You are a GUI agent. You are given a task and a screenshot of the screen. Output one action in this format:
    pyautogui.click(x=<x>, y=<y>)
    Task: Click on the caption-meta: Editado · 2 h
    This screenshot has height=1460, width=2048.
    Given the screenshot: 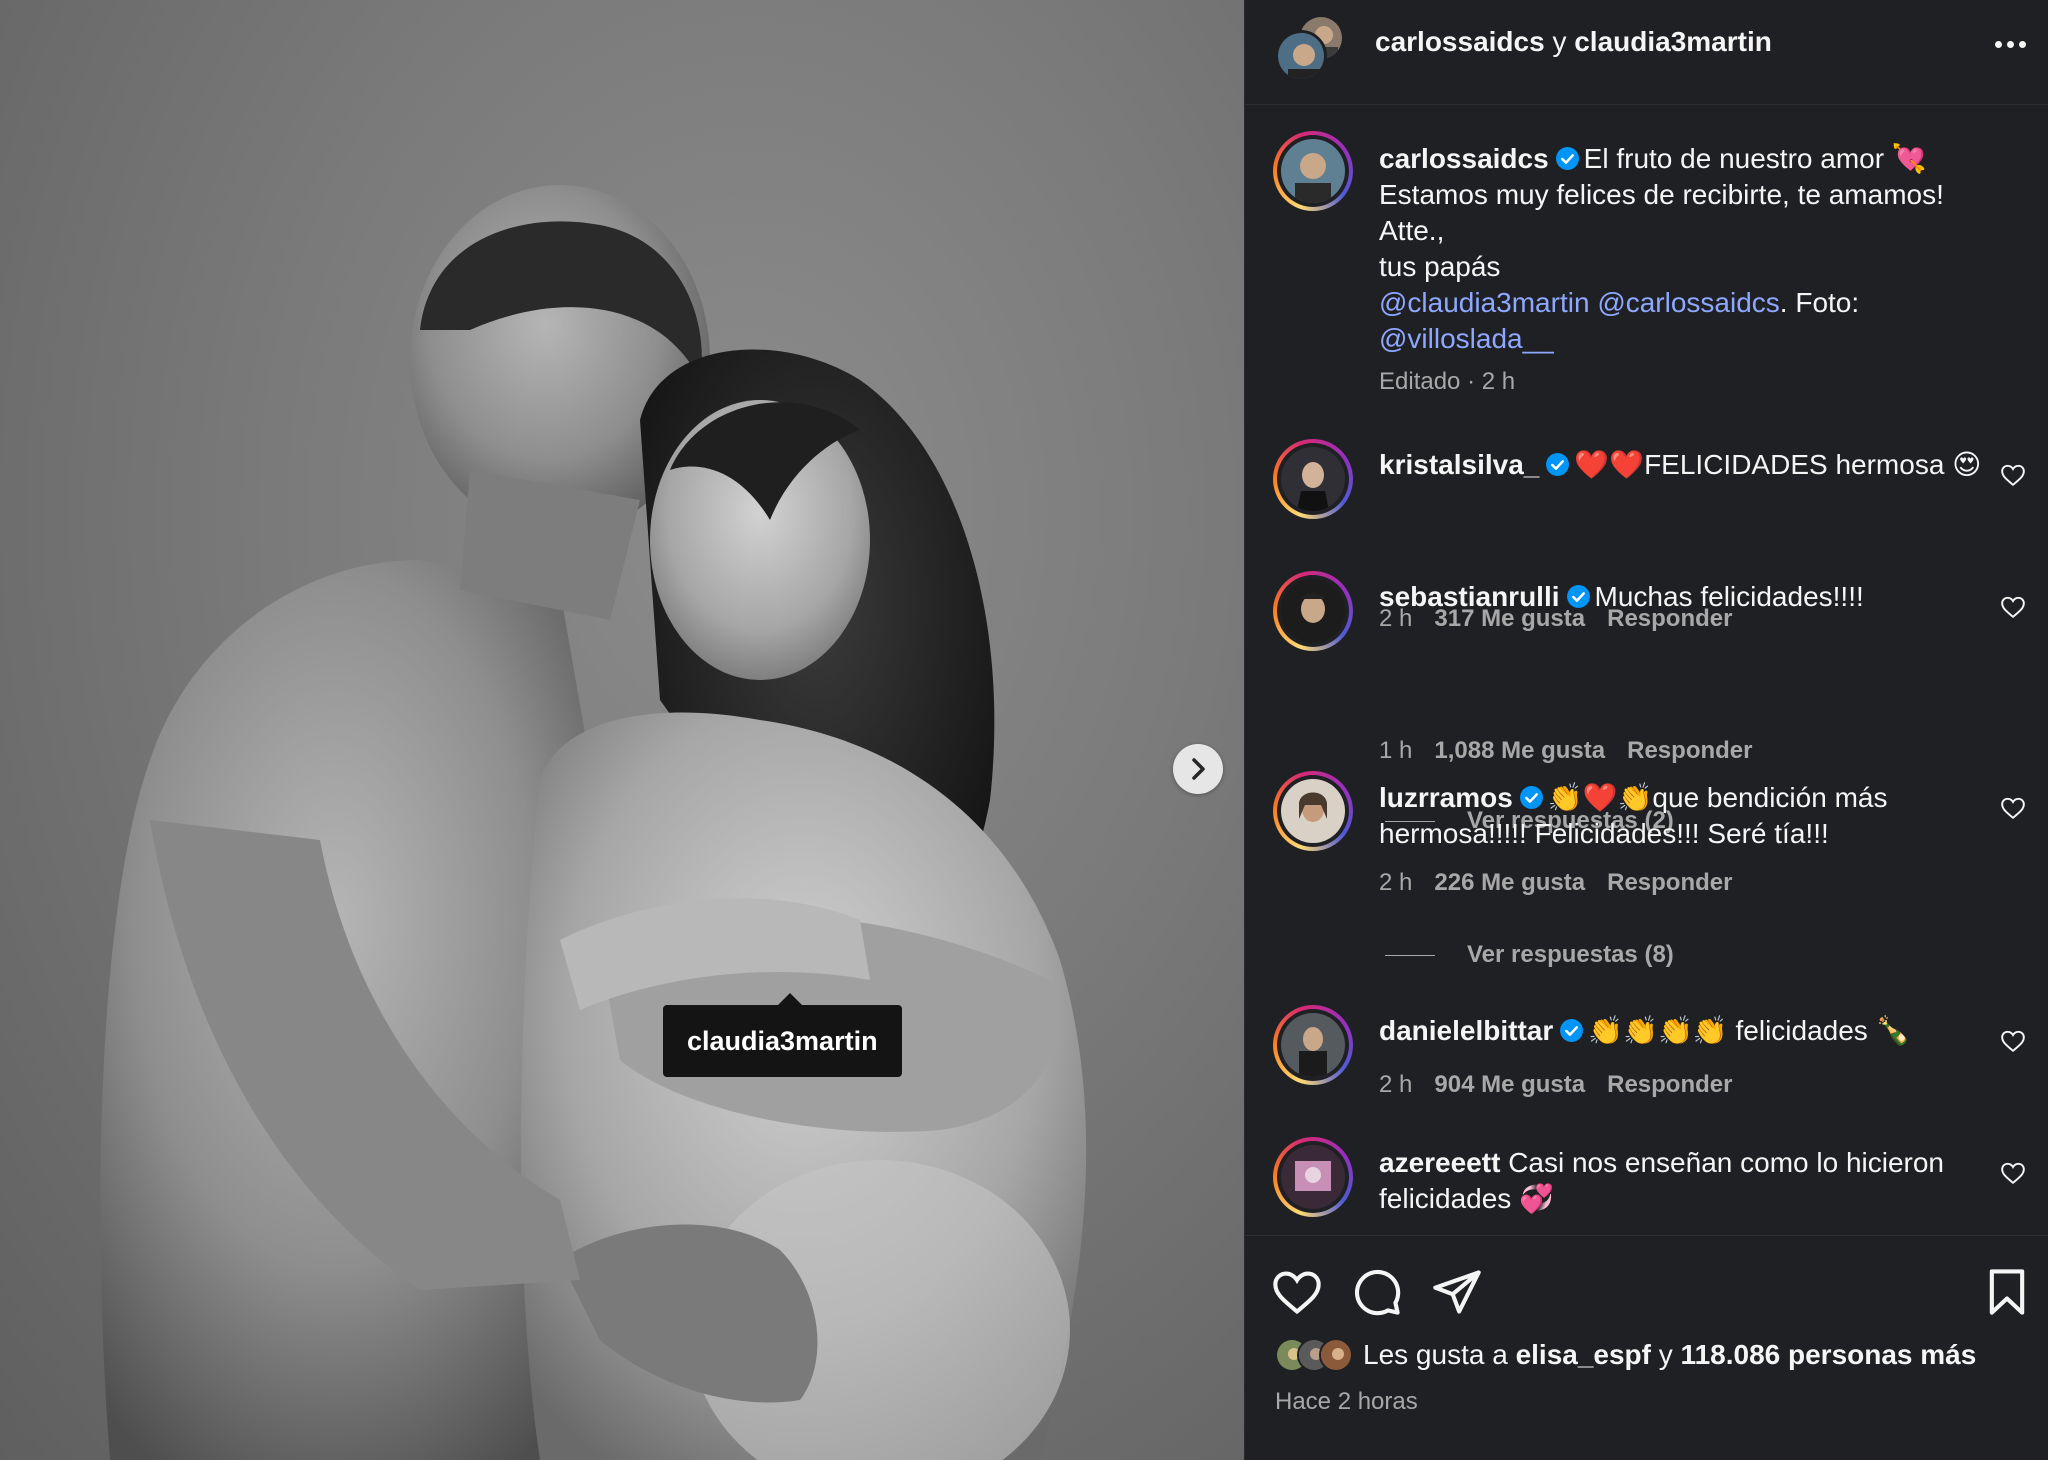 What is the action you would take?
    pyautogui.click(x=1458, y=382)
    